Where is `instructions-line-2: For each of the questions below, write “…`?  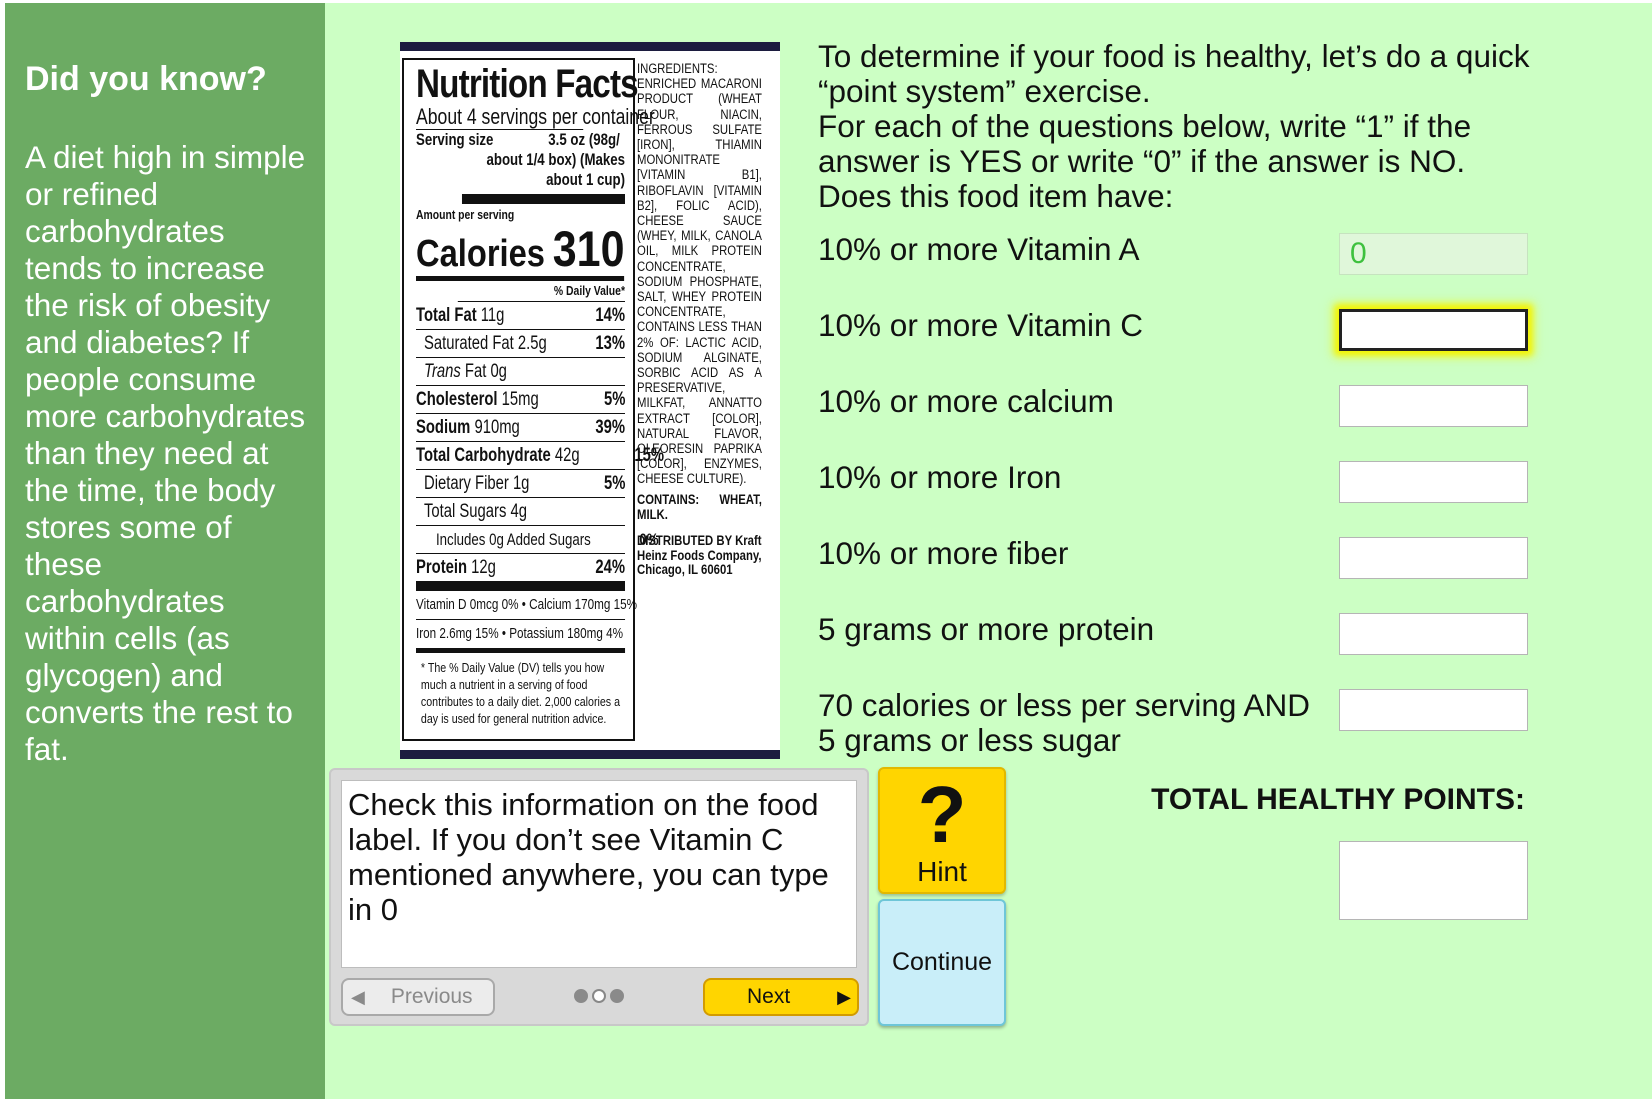
instructions-line-2: For each of the questions below, write “… is located at coordinates (1145, 143).